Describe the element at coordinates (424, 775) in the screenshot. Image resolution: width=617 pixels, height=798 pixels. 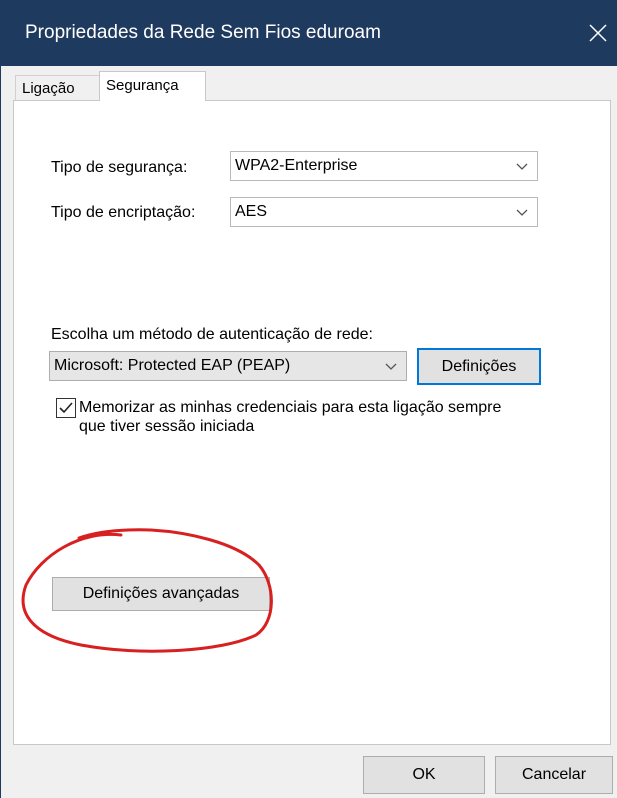
I see `ok-button: OK` at that location.